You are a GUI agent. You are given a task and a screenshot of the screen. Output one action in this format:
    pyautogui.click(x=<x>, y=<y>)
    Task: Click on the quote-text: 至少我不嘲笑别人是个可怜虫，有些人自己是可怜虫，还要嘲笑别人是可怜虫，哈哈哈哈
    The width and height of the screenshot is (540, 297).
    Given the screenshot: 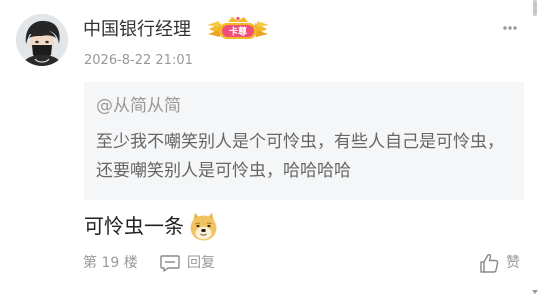 What is the action you would take?
    pyautogui.click(x=300, y=156)
    